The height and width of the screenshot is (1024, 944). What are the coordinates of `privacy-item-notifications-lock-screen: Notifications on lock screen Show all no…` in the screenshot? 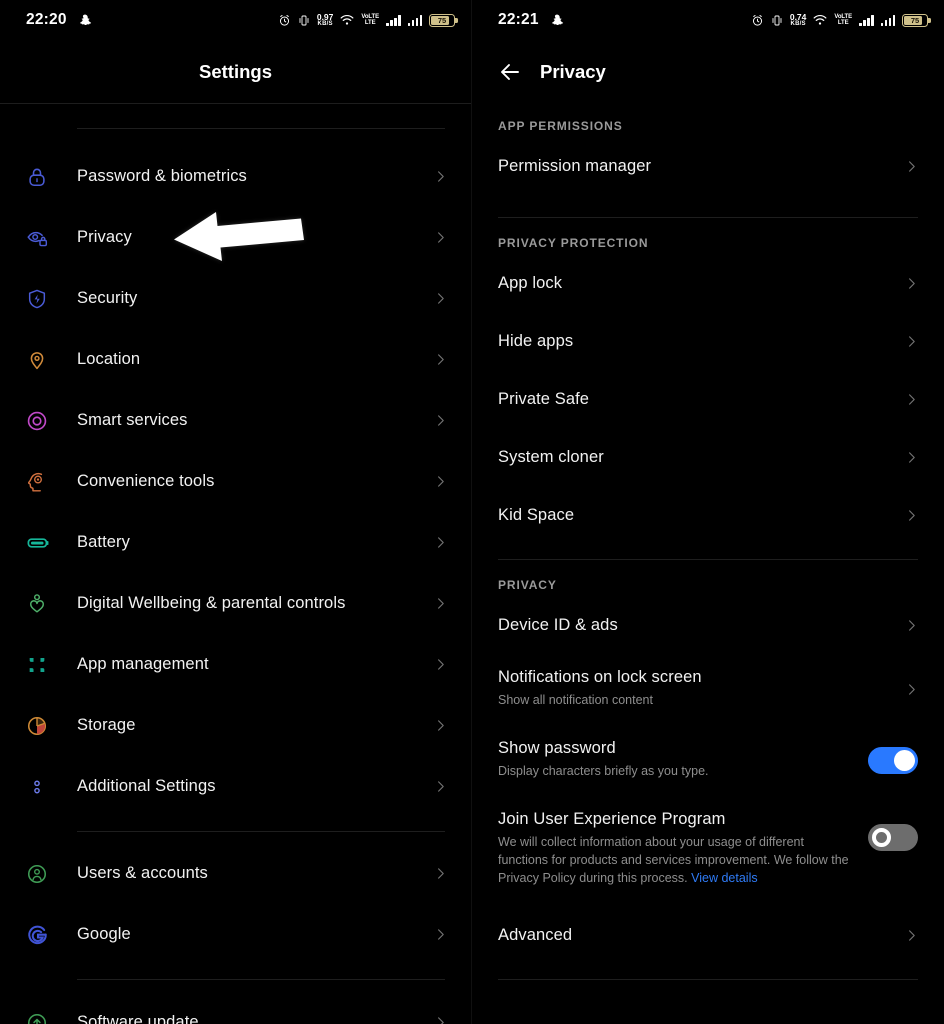 It's located at (708, 689).